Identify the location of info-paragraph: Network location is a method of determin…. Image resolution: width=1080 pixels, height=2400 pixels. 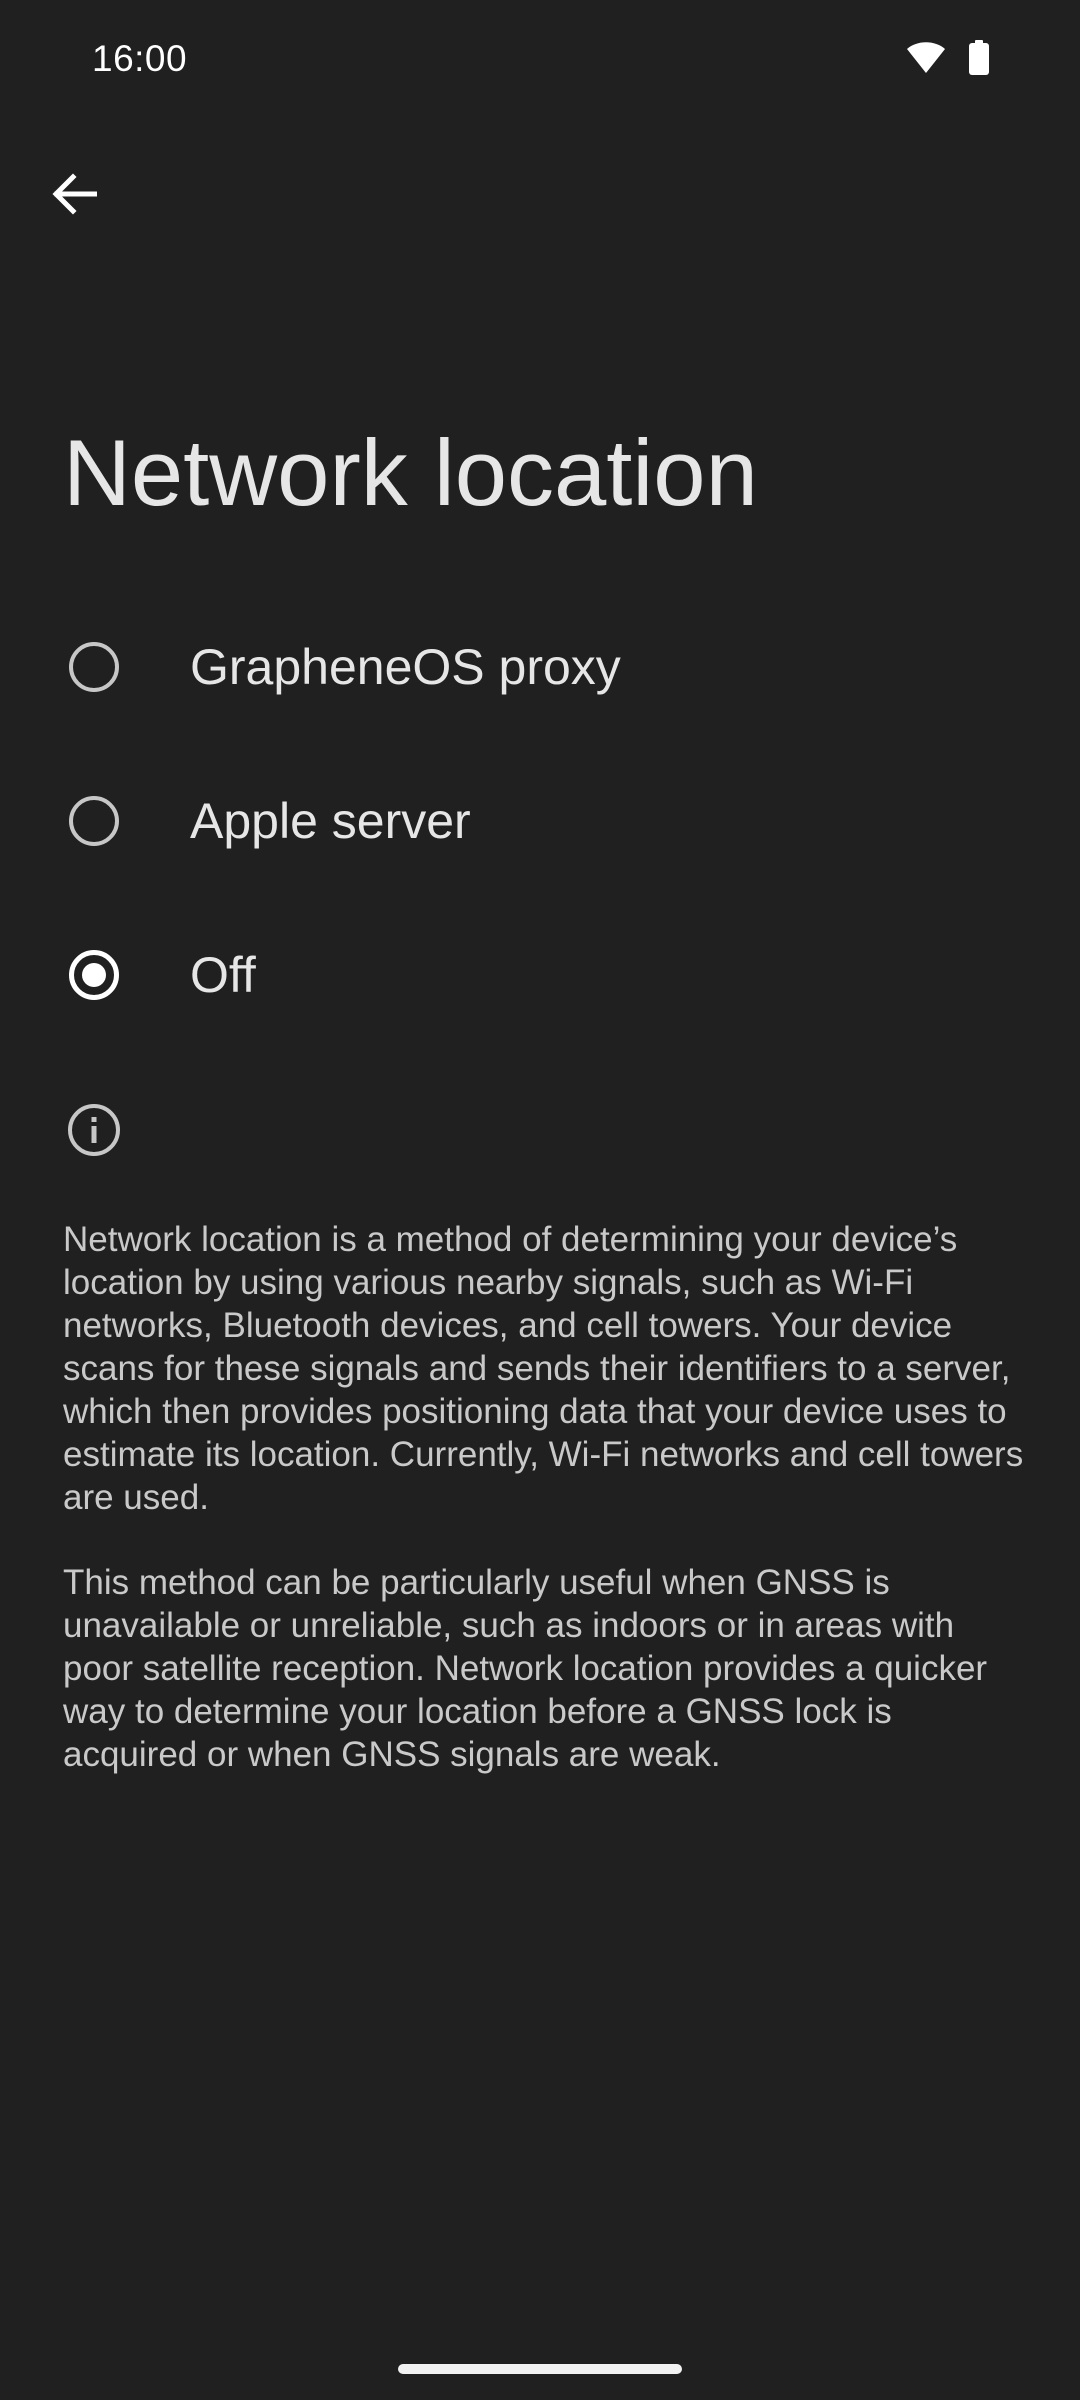
(543, 1368).